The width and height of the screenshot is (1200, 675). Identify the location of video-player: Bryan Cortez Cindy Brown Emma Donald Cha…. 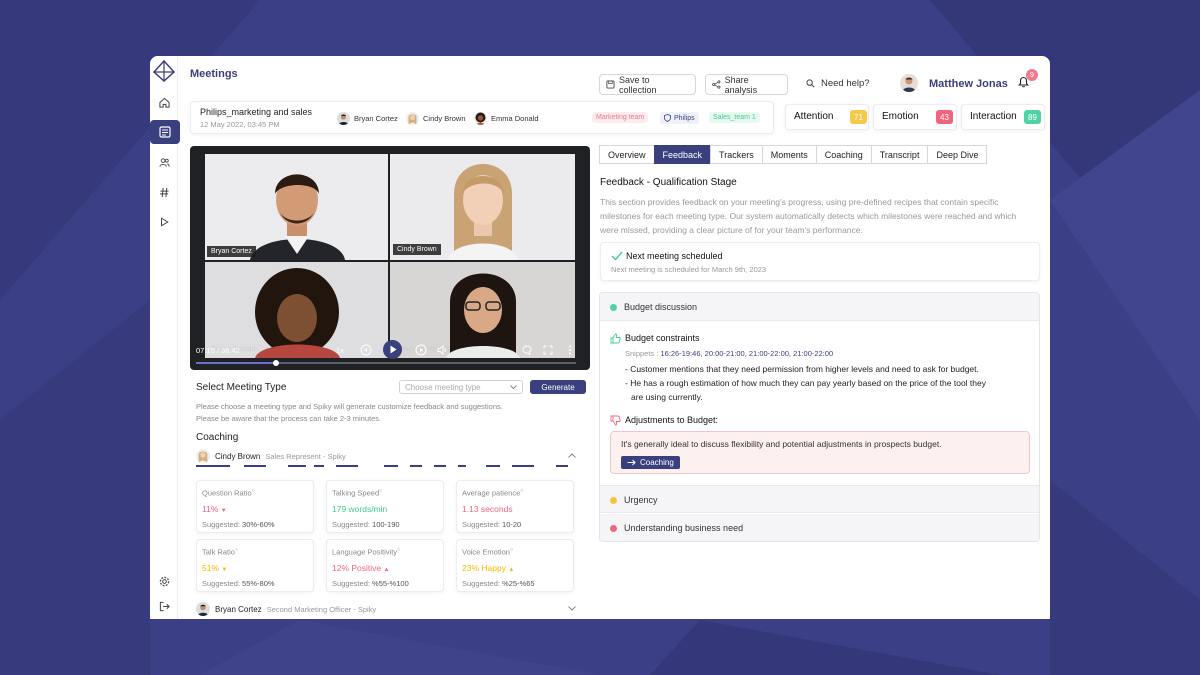
(390, 258).